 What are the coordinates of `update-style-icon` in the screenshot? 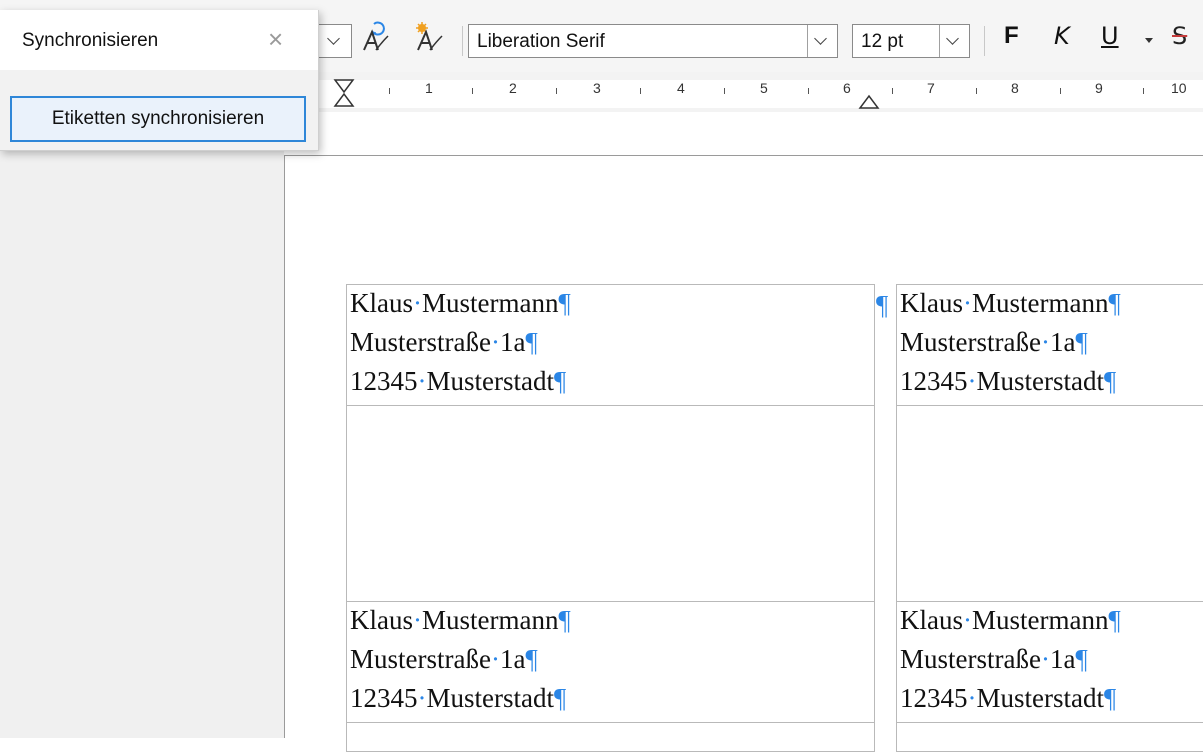 It's located at (375, 38).